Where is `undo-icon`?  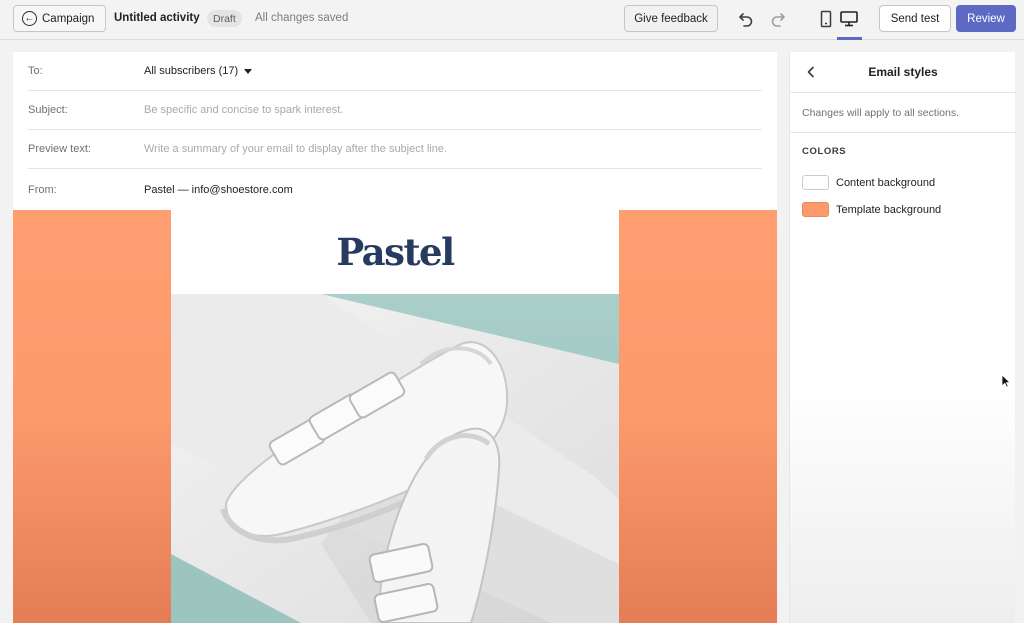 undo-icon is located at coordinates (746, 20).